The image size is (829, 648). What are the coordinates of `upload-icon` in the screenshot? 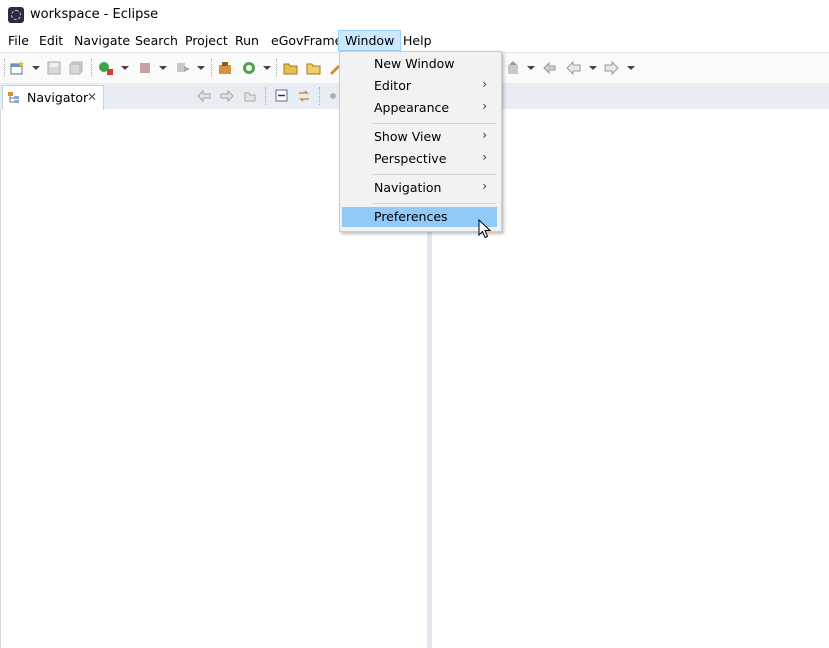 It's located at (513, 68).